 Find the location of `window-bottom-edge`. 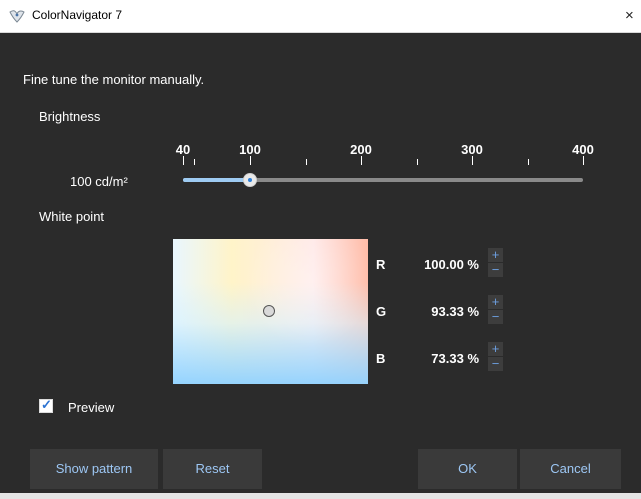

window-bottom-edge is located at coordinates (320, 496).